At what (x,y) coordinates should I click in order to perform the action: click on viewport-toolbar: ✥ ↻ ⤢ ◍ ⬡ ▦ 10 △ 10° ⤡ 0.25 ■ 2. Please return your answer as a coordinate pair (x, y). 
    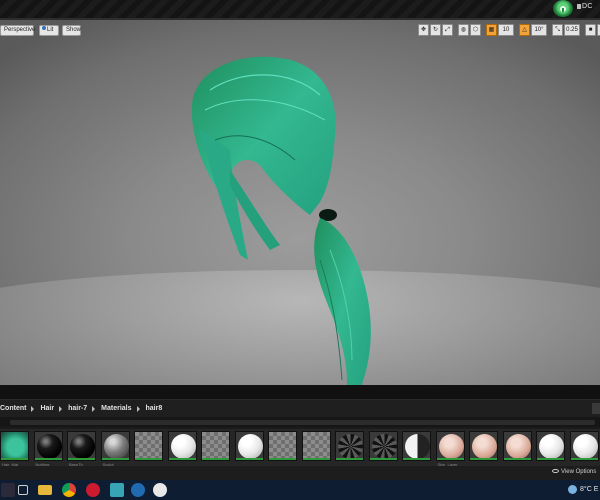
    Looking at the image, I should click on (509, 30).